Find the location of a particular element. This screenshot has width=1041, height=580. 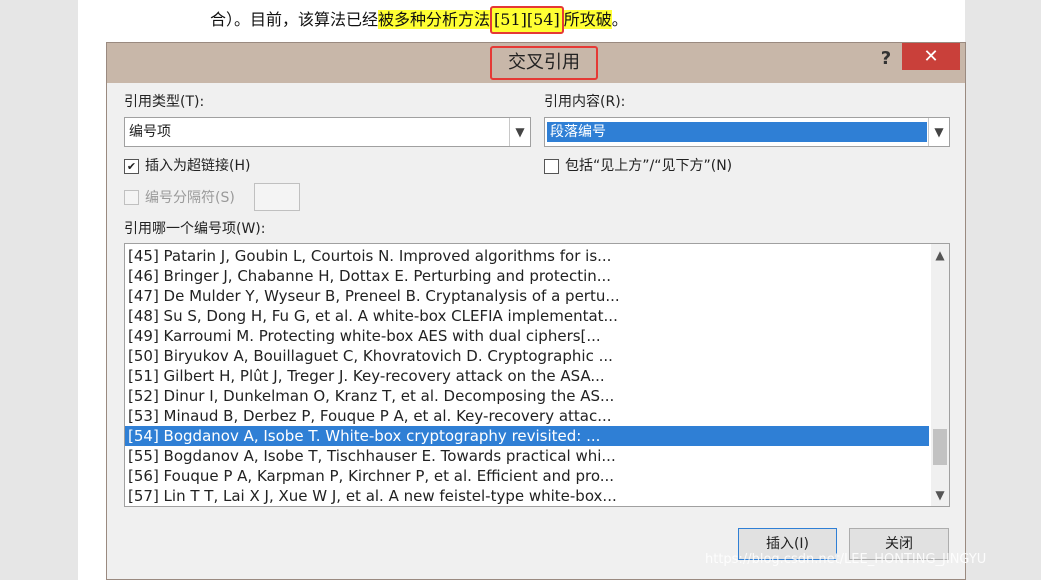

help-button: ? is located at coordinates (886, 59).